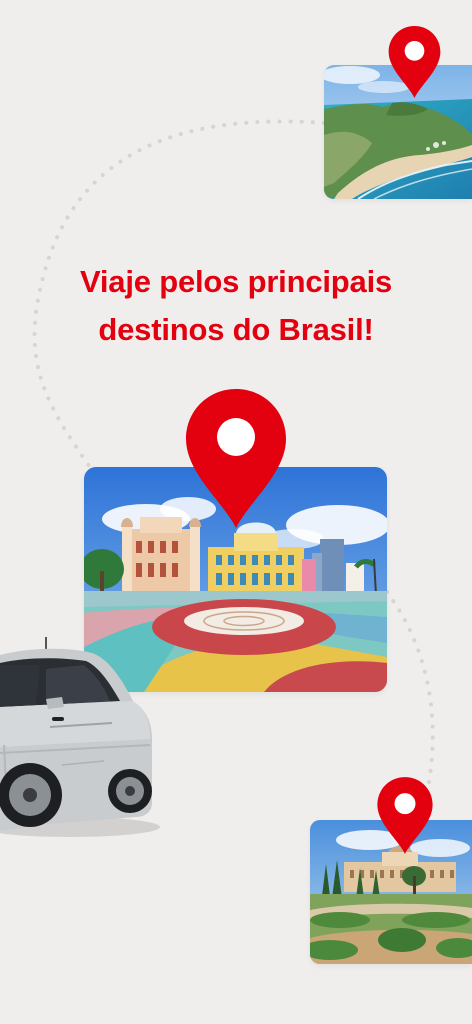 The image size is (472, 1024). What do you see at coordinates (236, 329) in the screenshot?
I see `headline-line-2: destinos do Brasil!` at bounding box center [236, 329].